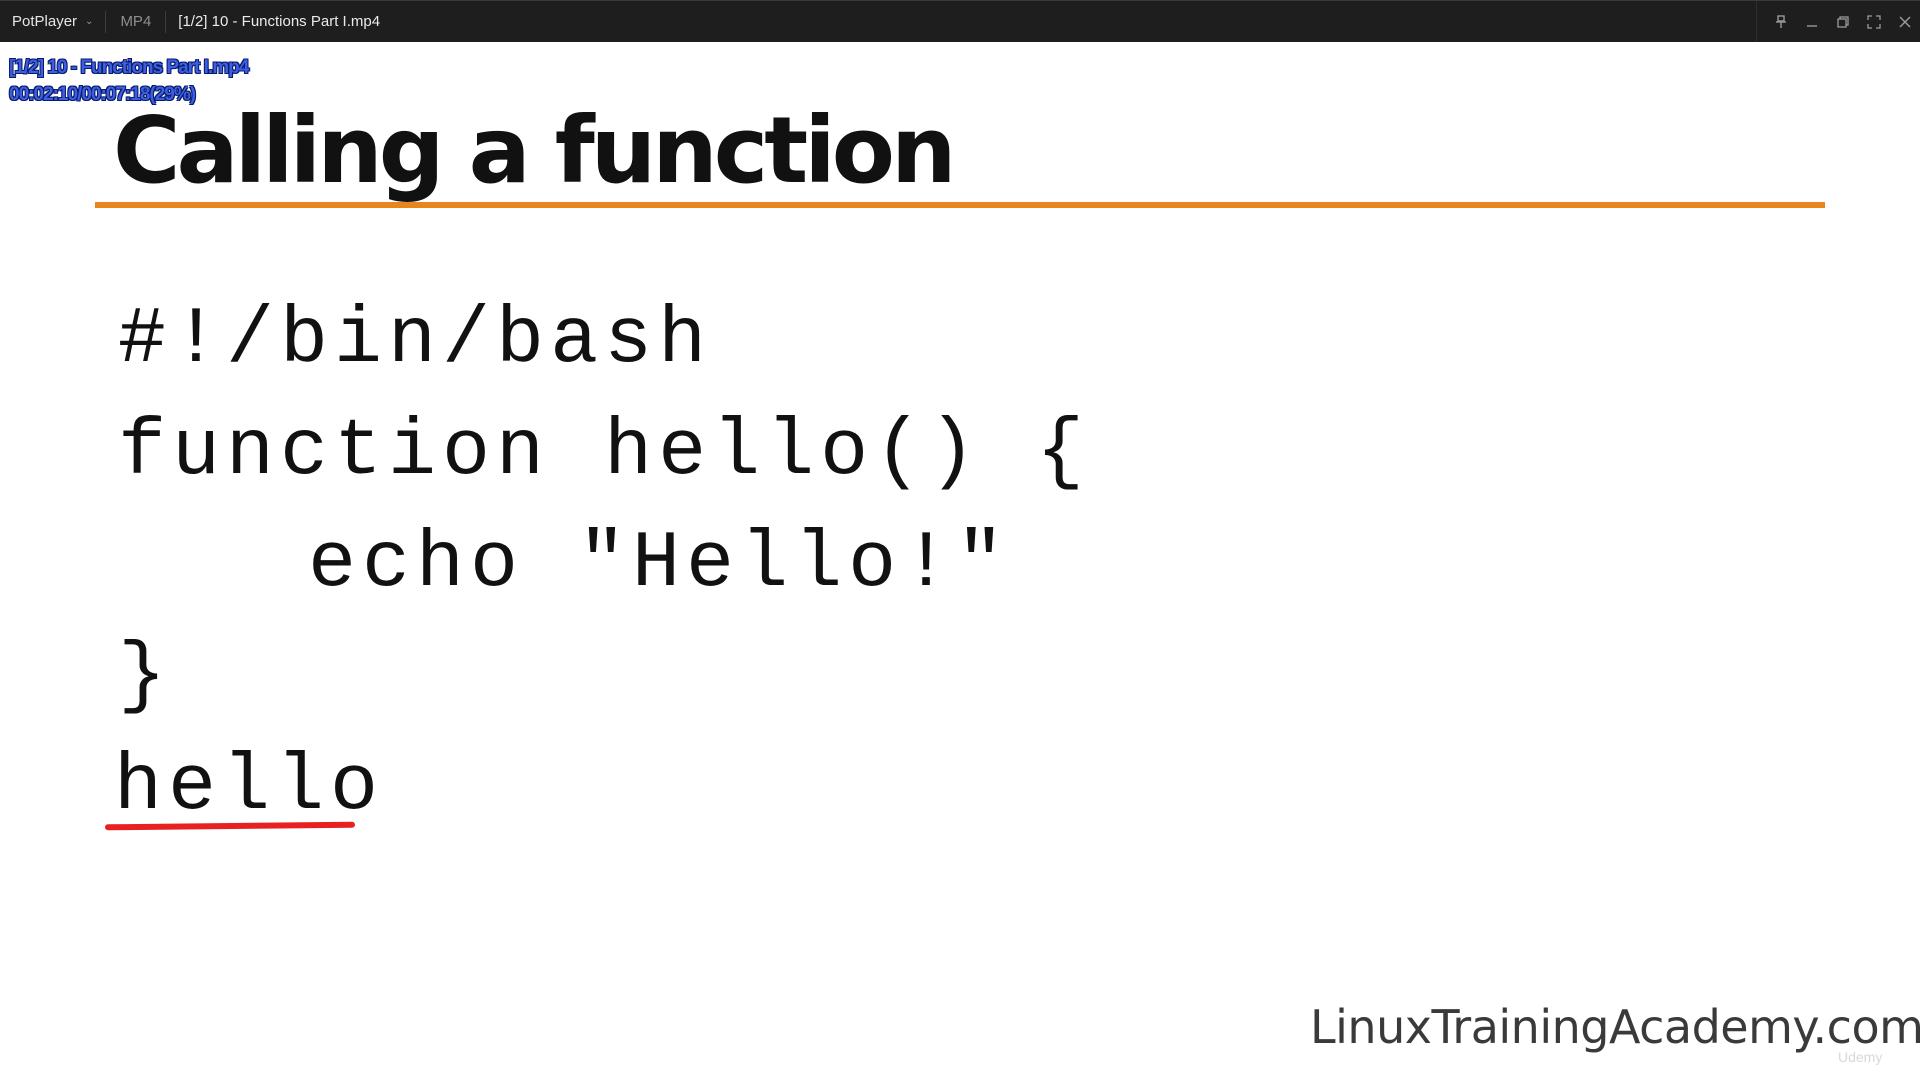  What do you see at coordinates (129, 67) in the screenshot?
I see `osd-filename: [1/2] 10 - Functions Part I.mp4` at bounding box center [129, 67].